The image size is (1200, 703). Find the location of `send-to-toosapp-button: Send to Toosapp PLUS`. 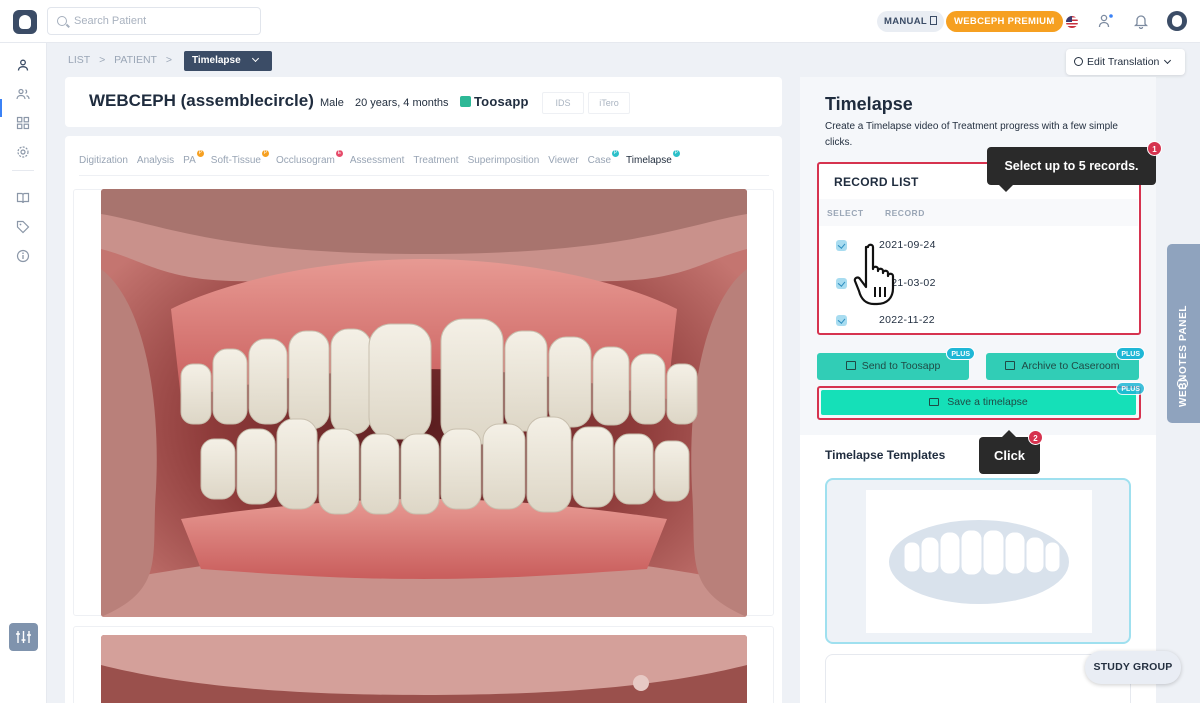

send-to-toosapp-button: Send to Toosapp PLUS is located at coordinates (896, 363).